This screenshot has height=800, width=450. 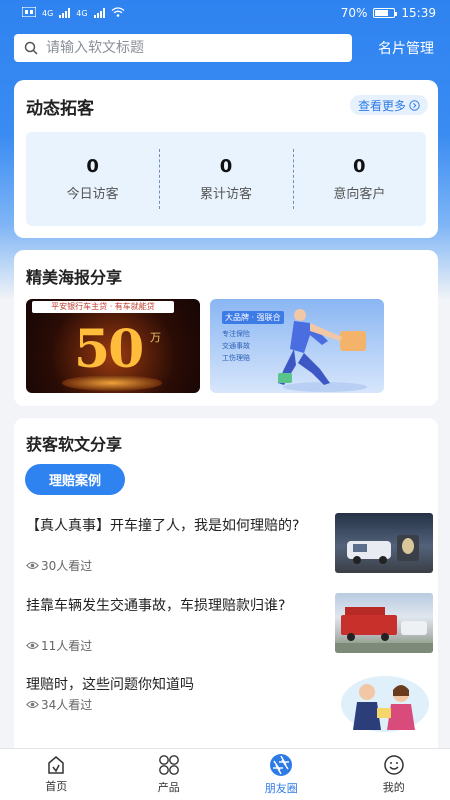 I want to click on poster-bullet: 专注保险, so click(x=236, y=334).